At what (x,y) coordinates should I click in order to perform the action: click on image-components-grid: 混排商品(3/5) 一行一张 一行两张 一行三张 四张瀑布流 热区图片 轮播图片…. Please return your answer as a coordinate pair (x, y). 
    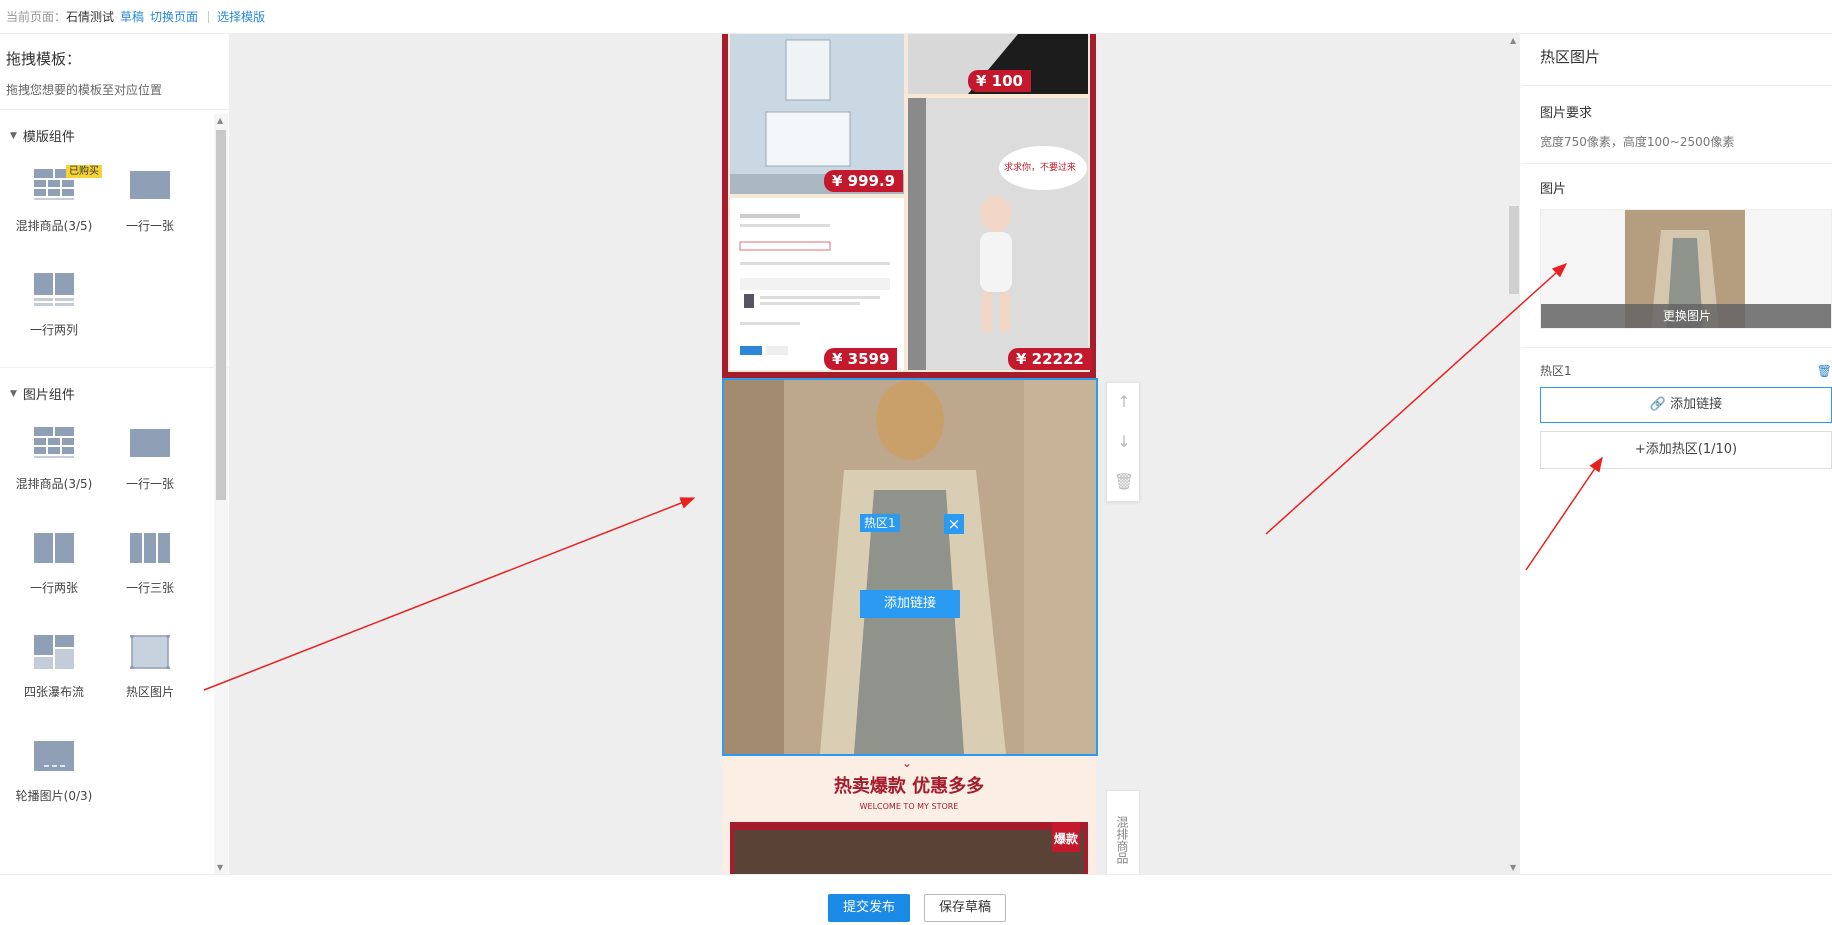
    Looking at the image, I should click on (114, 616).